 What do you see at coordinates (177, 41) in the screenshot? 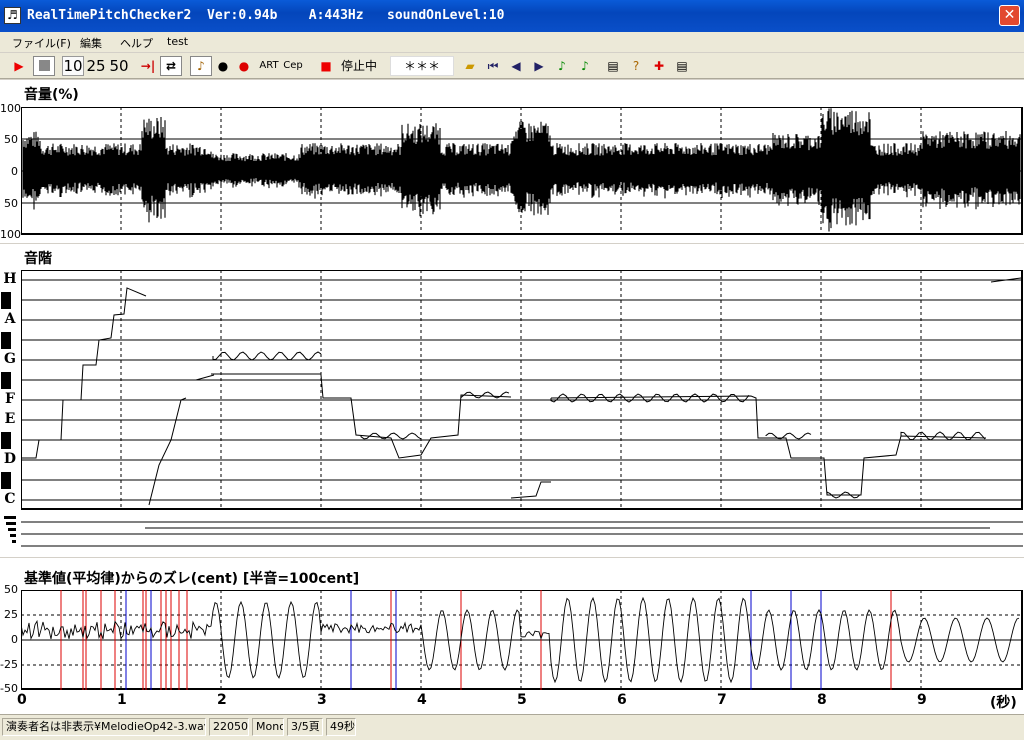
I see `menu-test: test` at bounding box center [177, 41].